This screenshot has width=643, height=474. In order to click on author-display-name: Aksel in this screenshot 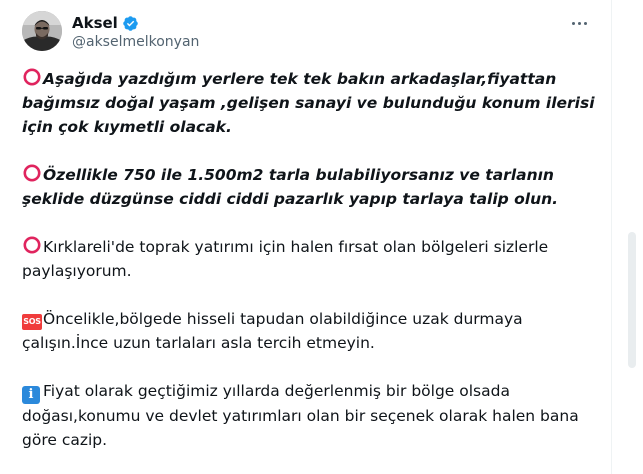, I will do `click(95, 23)`.